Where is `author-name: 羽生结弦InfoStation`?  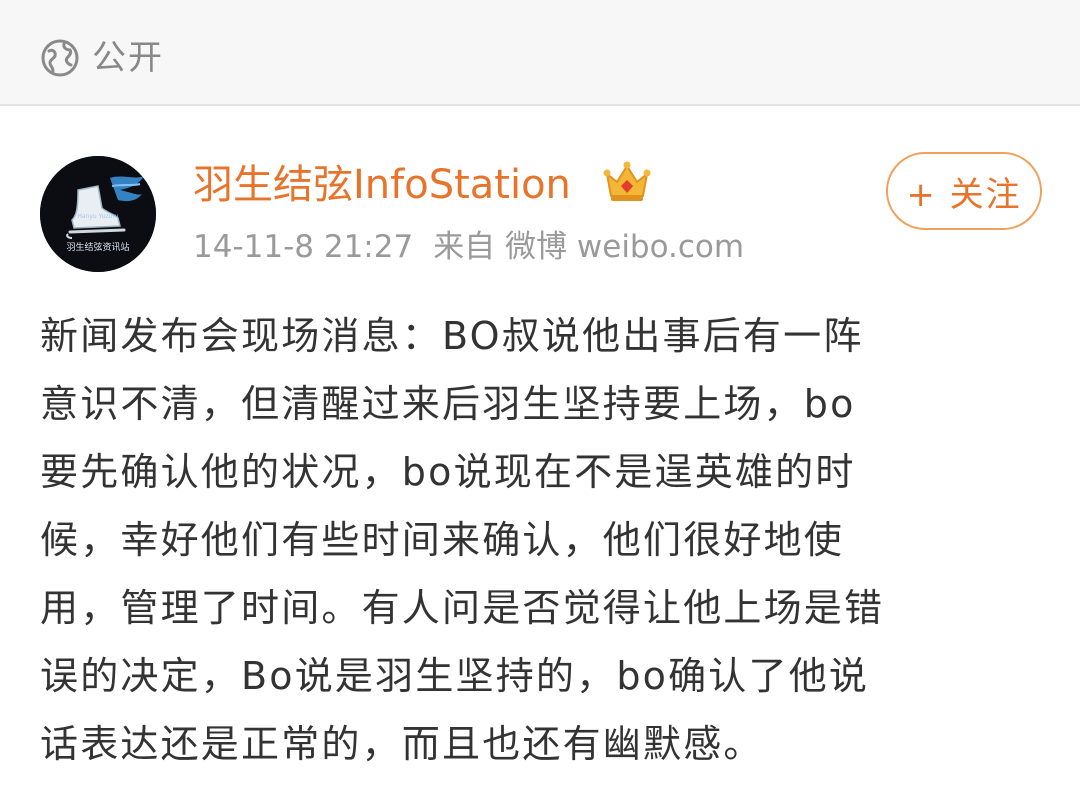 author-name: 羽生结弦InfoStation is located at coordinates (382, 185).